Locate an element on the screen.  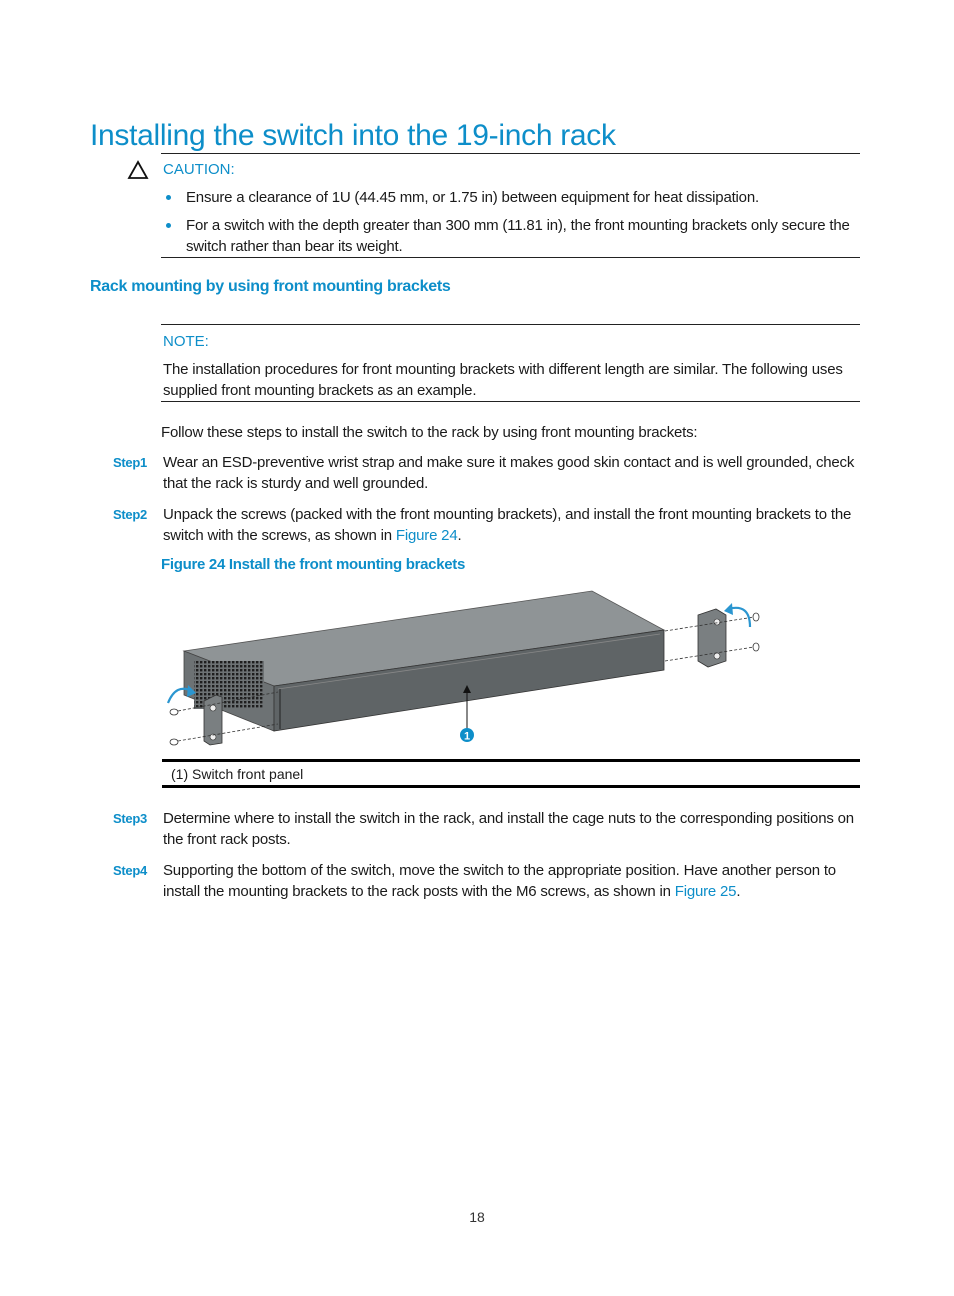
legend-bottom-rule is located at coordinates (511, 786).